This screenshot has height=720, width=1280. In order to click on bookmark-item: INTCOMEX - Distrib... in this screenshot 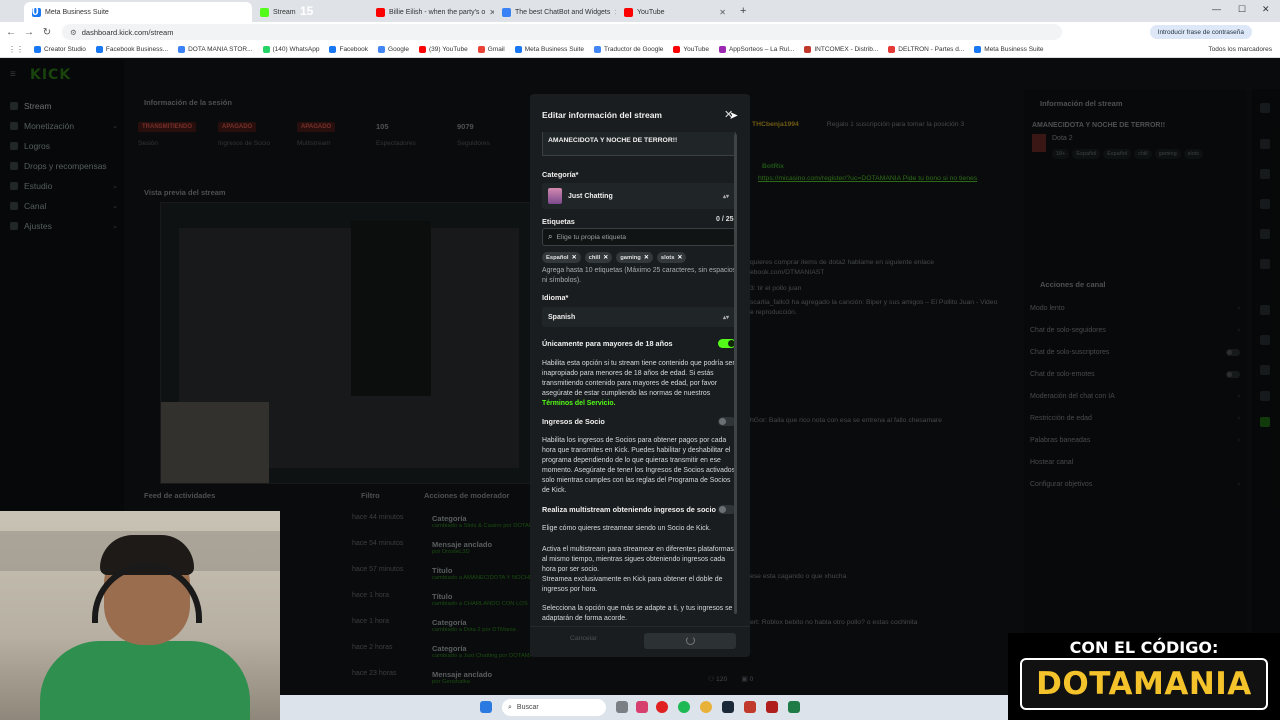, I will do `click(841, 49)`.